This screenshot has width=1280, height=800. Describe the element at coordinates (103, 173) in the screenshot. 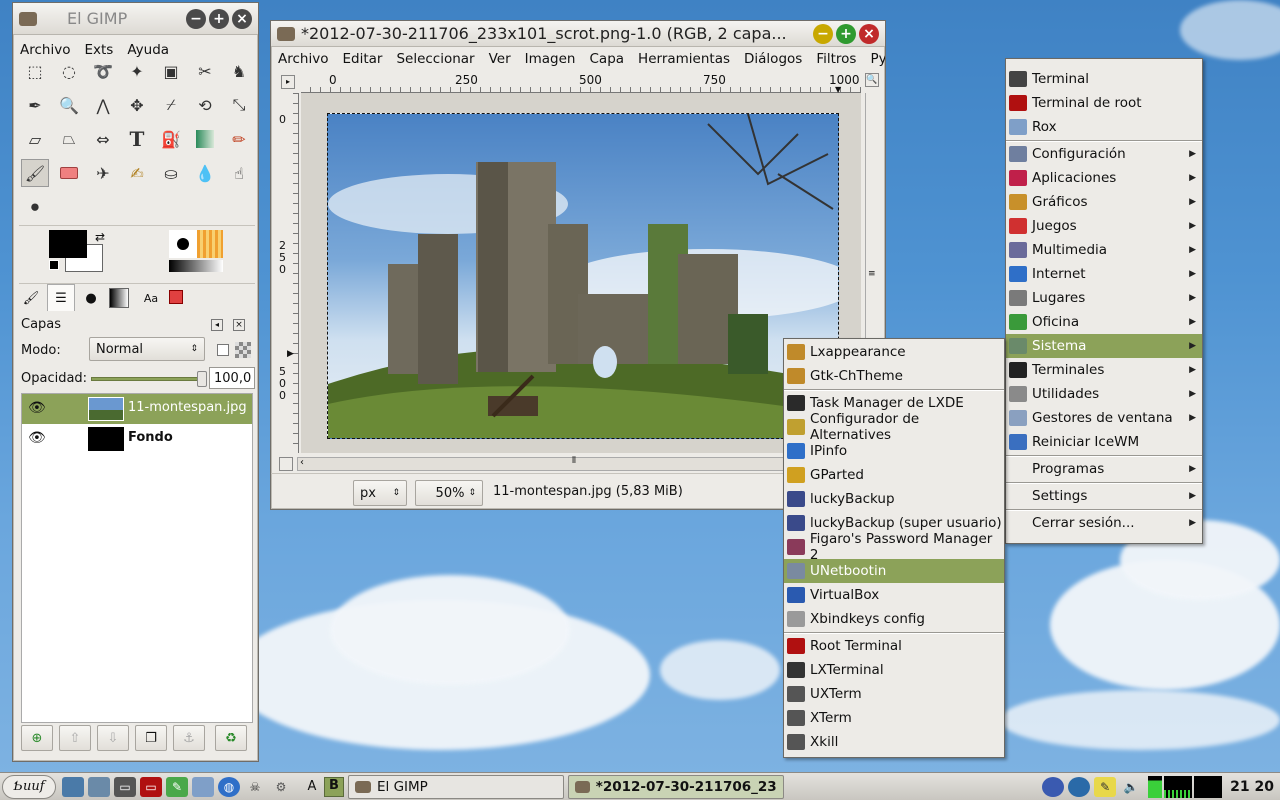

I see `airbrush-icon: ✈` at that location.